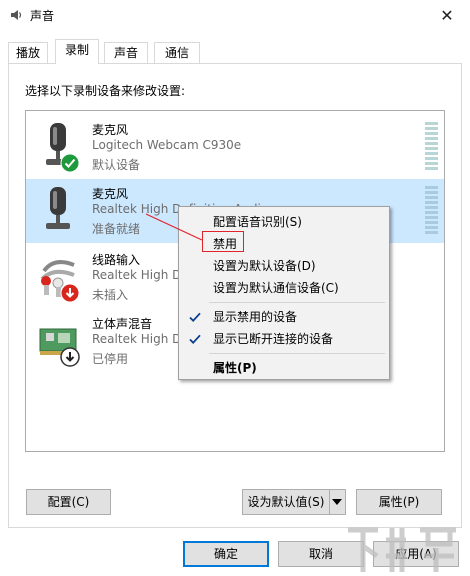 The image size is (470, 576). Describe the element at coordinates (58, 208) in the screenshot. I see `microphone-icon` at that location.